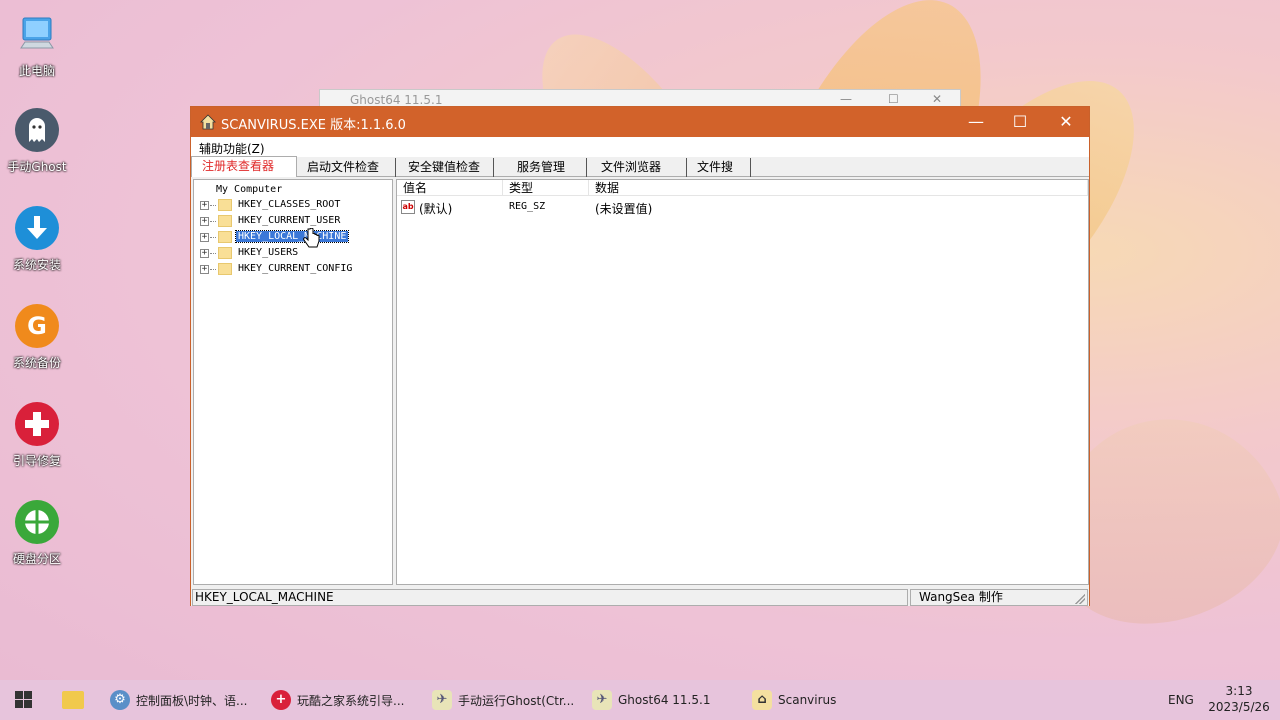  Describe the element at coordinates (1080, 599) in the screenshot. I see `resize-grip-icon` at that location.